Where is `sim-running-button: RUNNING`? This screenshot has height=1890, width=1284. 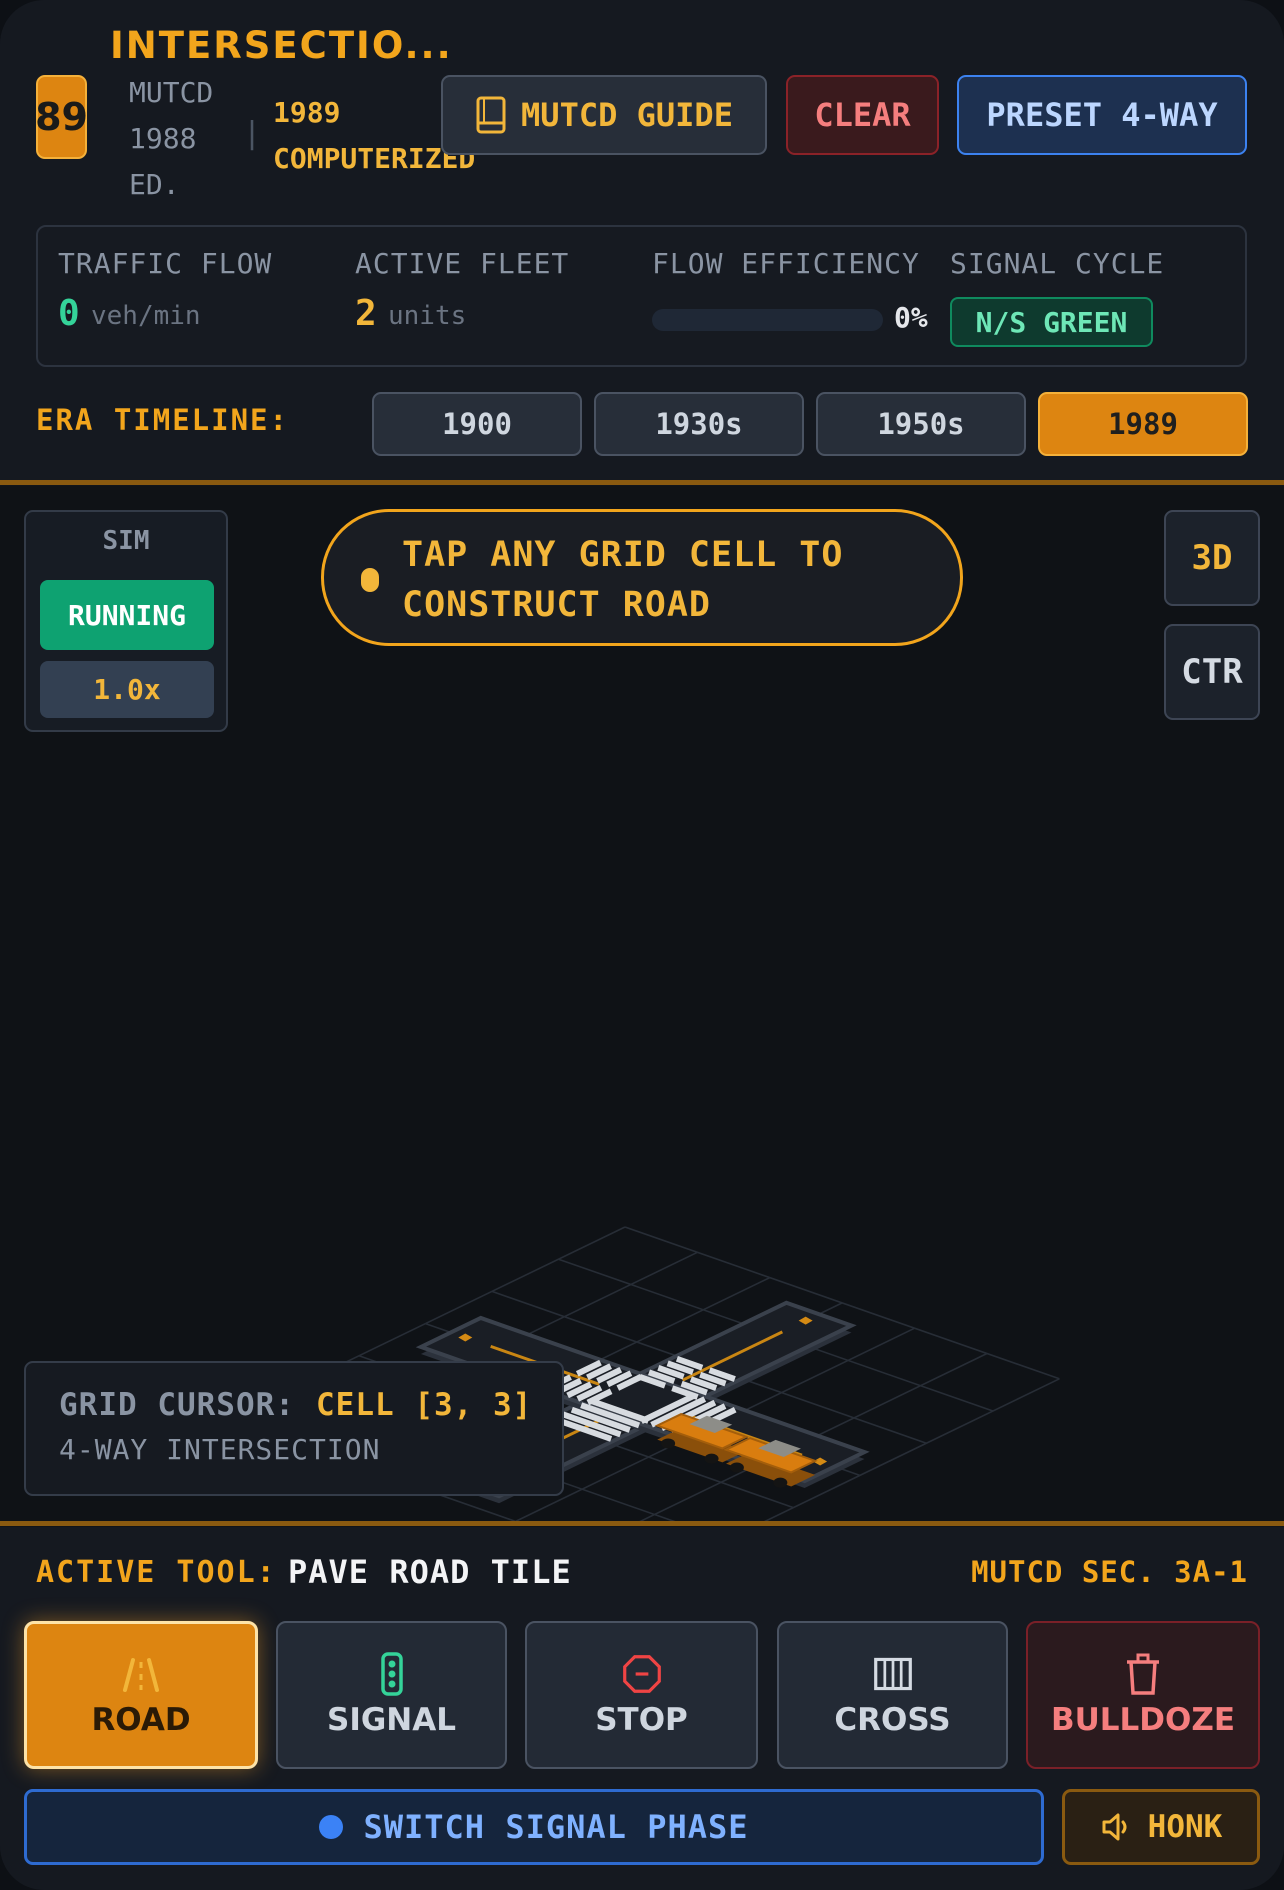 sim-running-button: RUNNING is located at coordinates (127, 615).